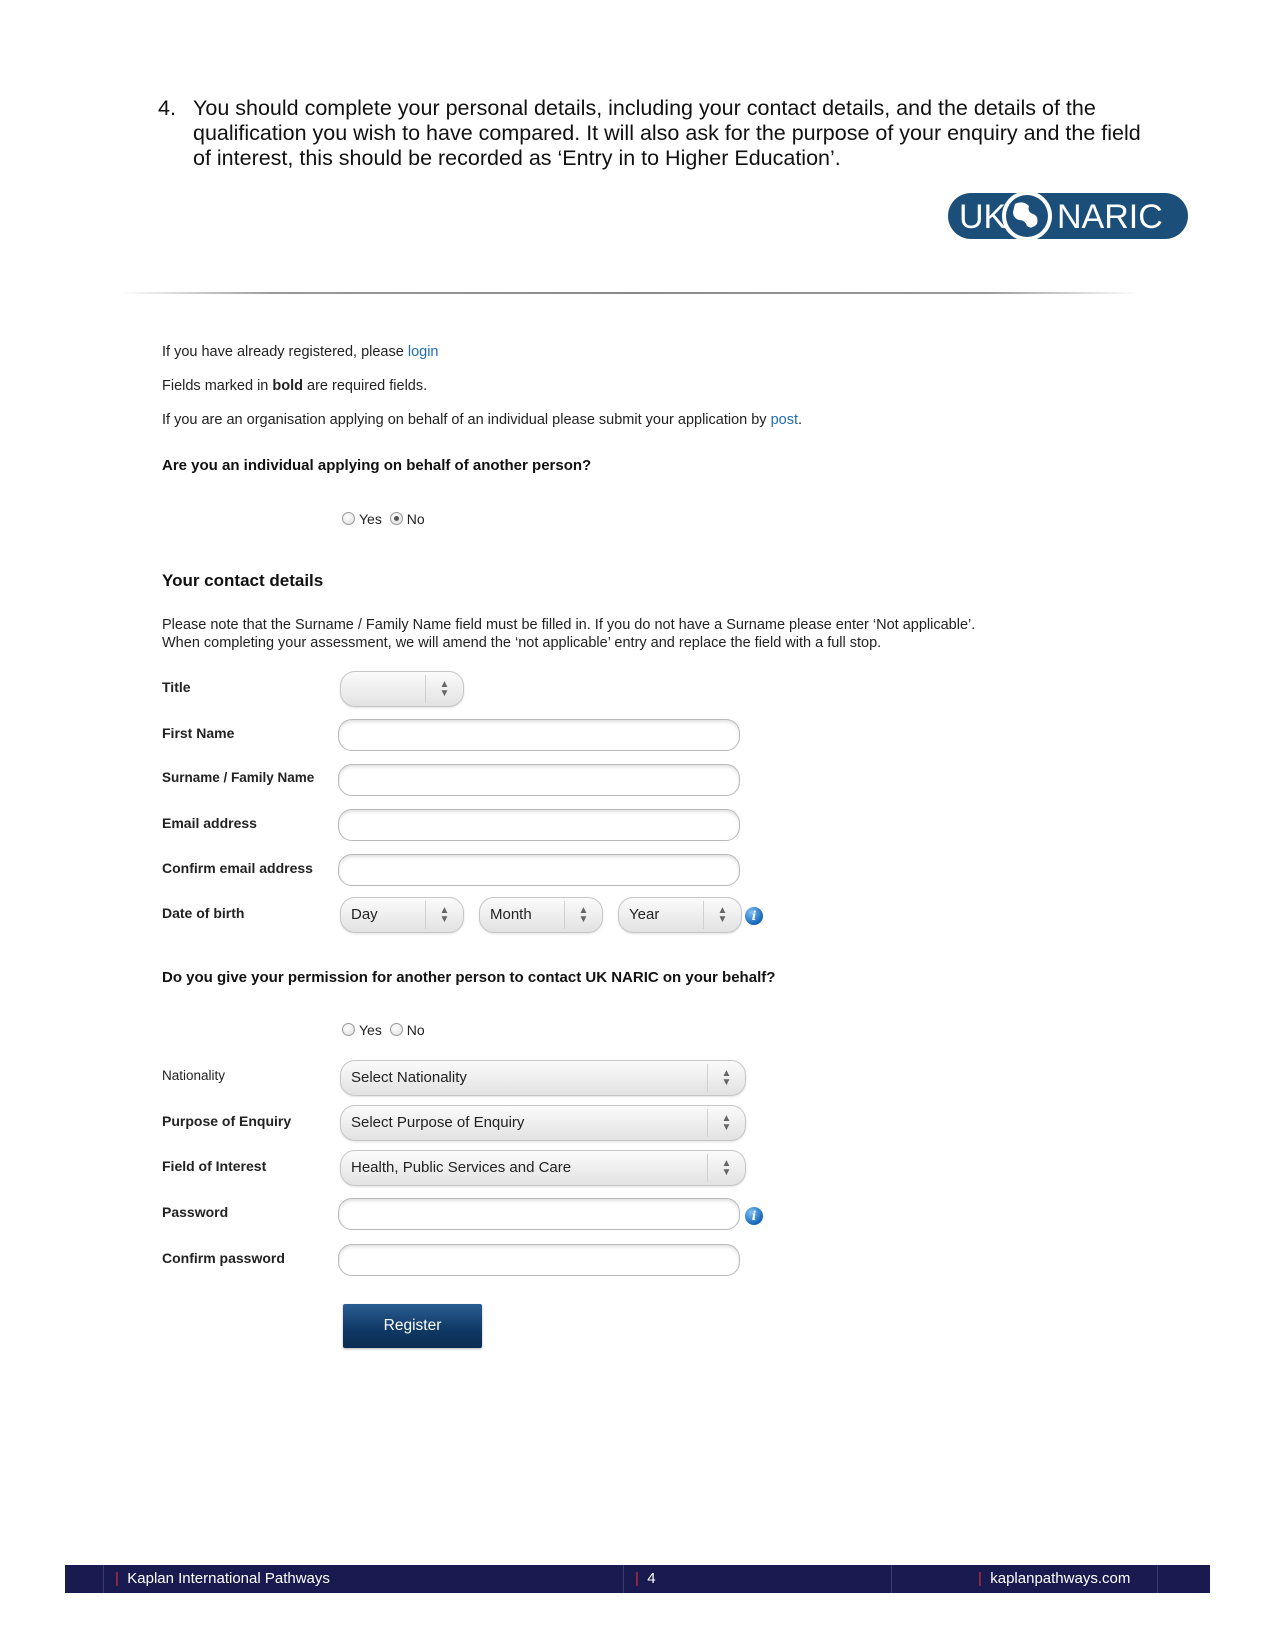 This screenshot has height=1650, width=1275. I want to click on confirm-email-input, so click(539, 870).